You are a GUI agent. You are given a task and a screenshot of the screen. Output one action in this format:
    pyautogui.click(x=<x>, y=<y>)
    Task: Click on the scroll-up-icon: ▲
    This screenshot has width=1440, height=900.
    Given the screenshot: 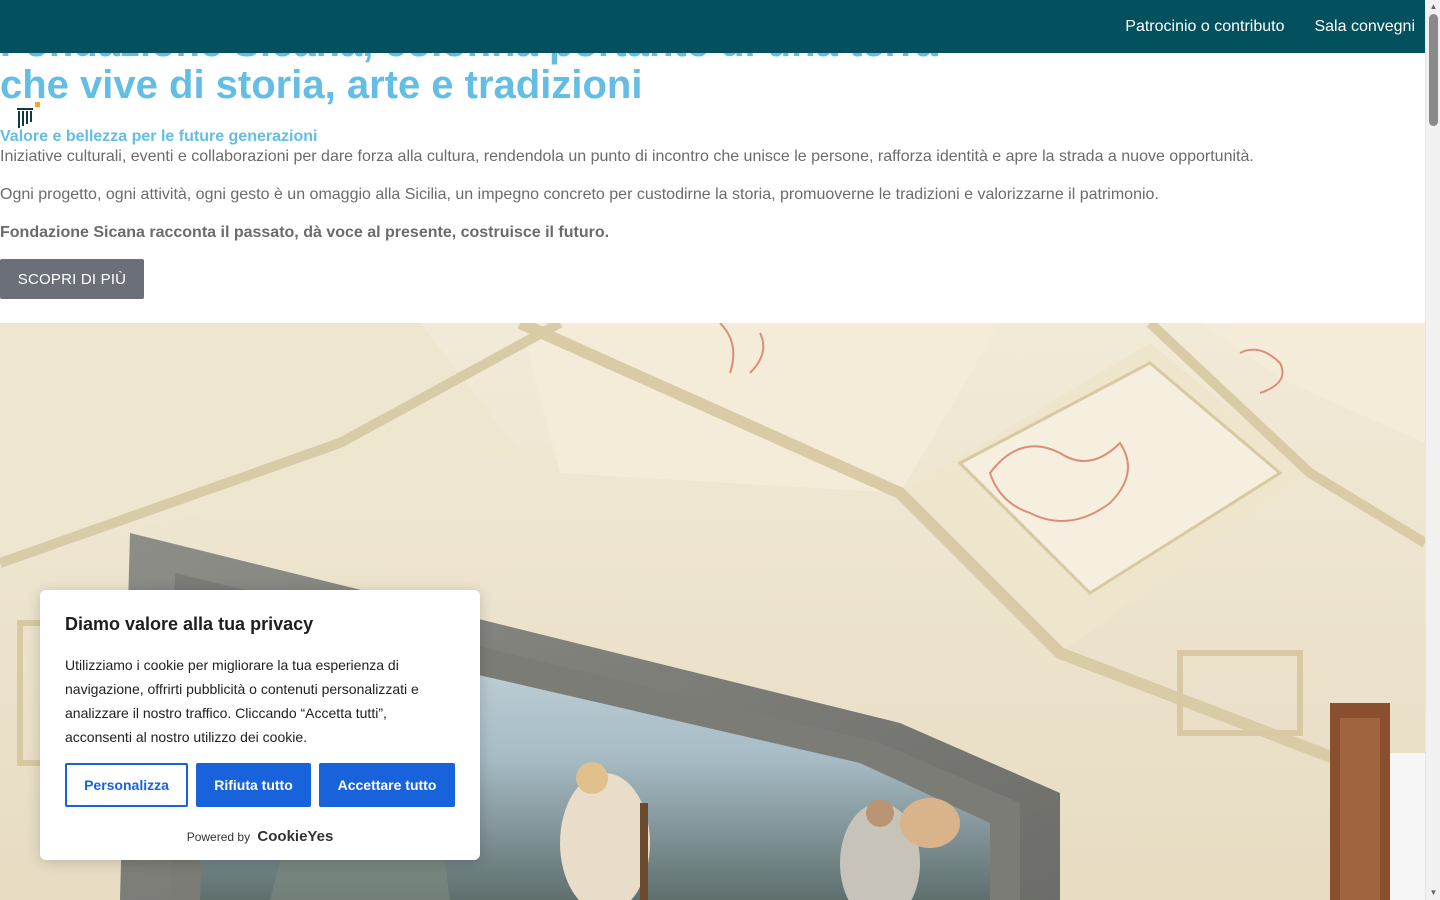 What is the action you would take?
    pyautogui.click(x=1433, y=7)
    